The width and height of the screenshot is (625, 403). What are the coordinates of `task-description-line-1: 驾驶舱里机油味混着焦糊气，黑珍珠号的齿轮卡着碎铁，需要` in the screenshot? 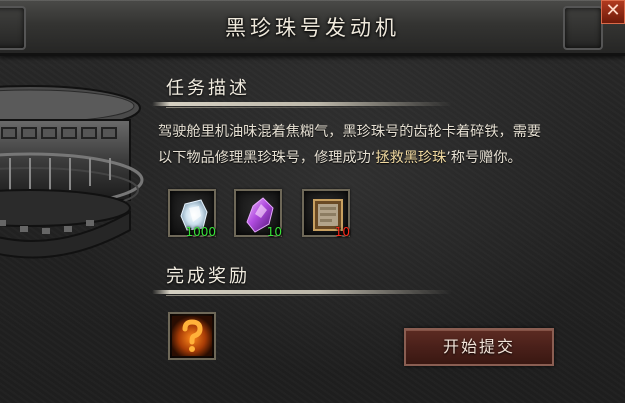 It's located at (350, 132).